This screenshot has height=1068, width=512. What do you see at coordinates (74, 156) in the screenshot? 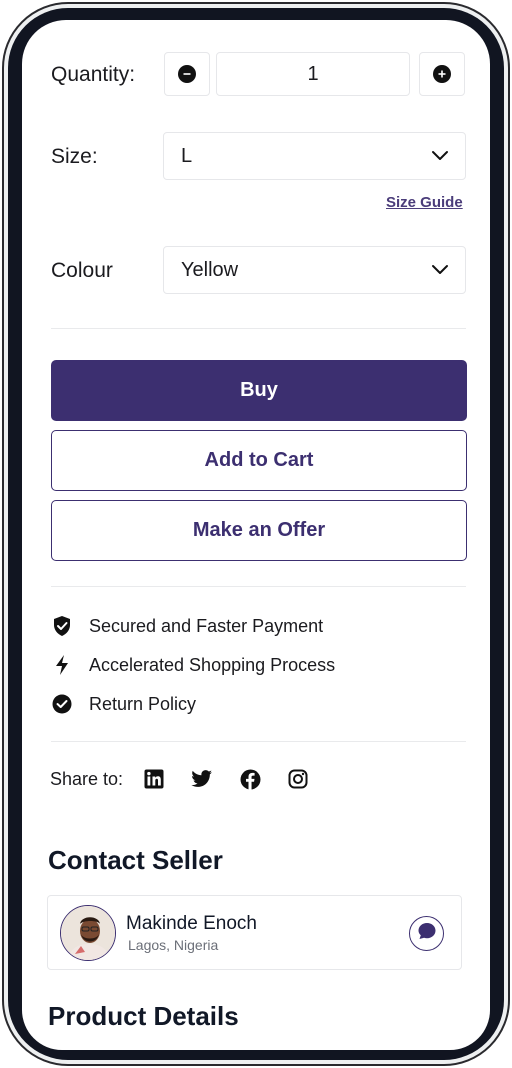
I see `size-label: Size:` at bounding box center [74, 156].